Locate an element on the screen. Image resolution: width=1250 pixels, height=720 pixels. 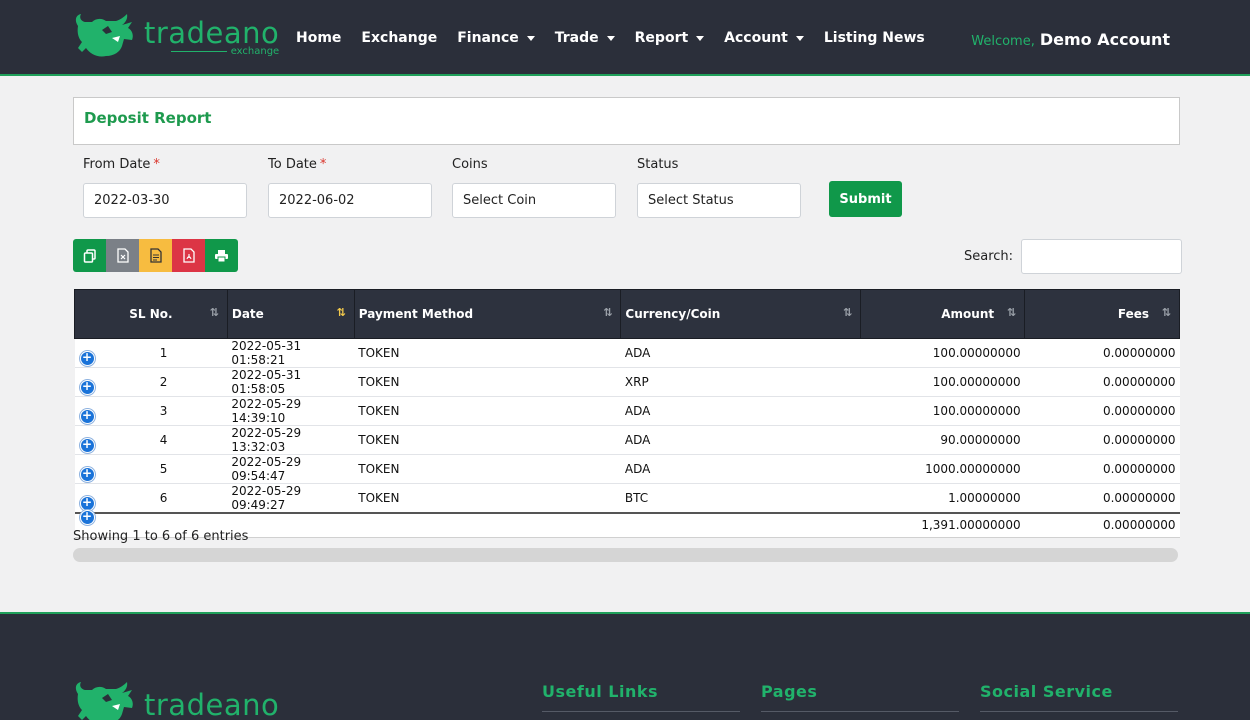
nav-item-report: Report is located at coordinates (670, 38).